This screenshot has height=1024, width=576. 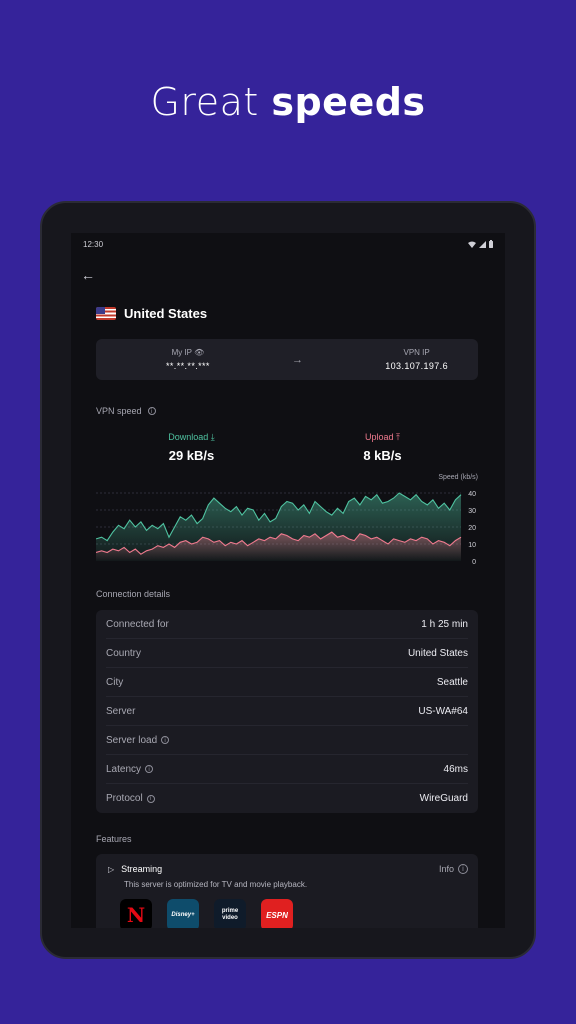 I want to click on upload-value: 8 kB/s, so click(x=382, y=455).